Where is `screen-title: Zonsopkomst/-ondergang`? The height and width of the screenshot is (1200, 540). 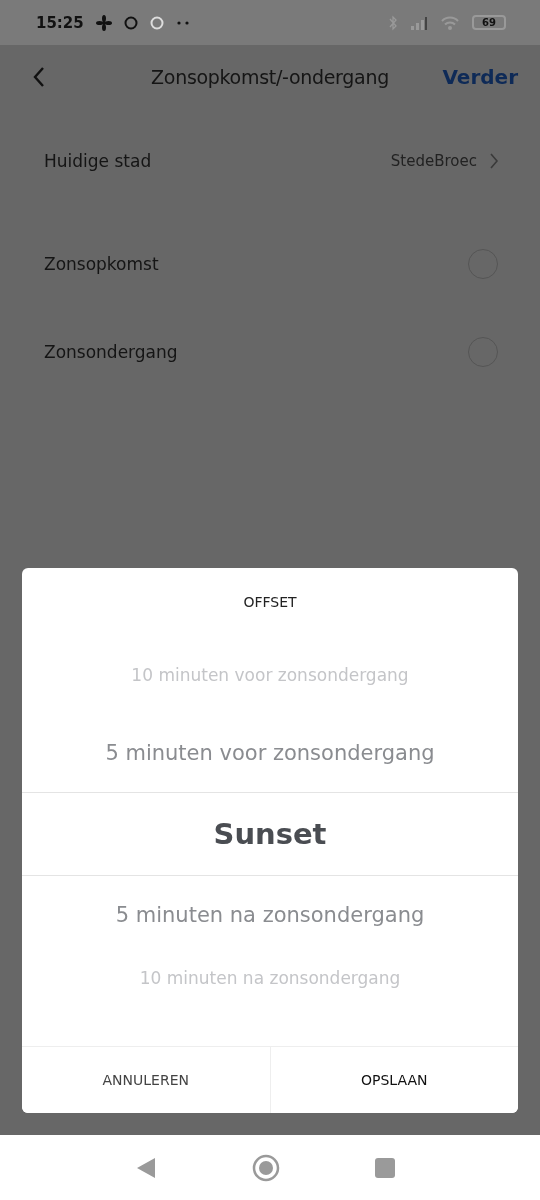
screen-title: Zonsopkomst/-ondergang is located at coordinates (270, 77).